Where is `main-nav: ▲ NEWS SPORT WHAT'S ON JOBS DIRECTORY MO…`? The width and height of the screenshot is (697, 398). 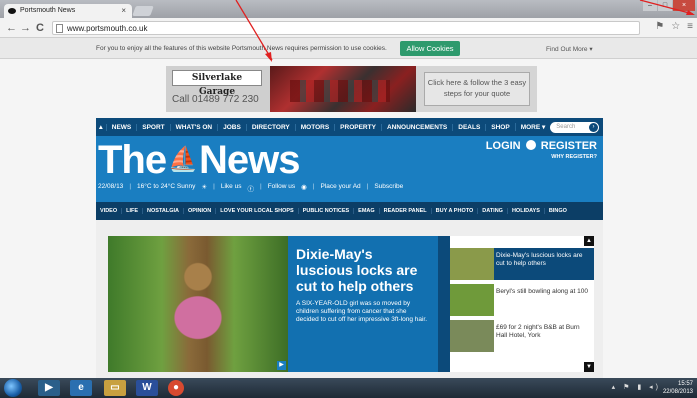
main-nav: ▲ NEWS SPORT WHAT'S ON JOBS DIRECTORY MO… is located at coordinates (349, 127).